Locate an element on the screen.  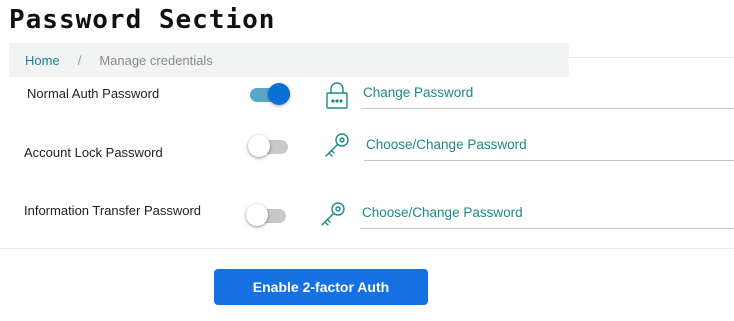
breadcrumb-home-link: Home is located at coordinates (42, 60).